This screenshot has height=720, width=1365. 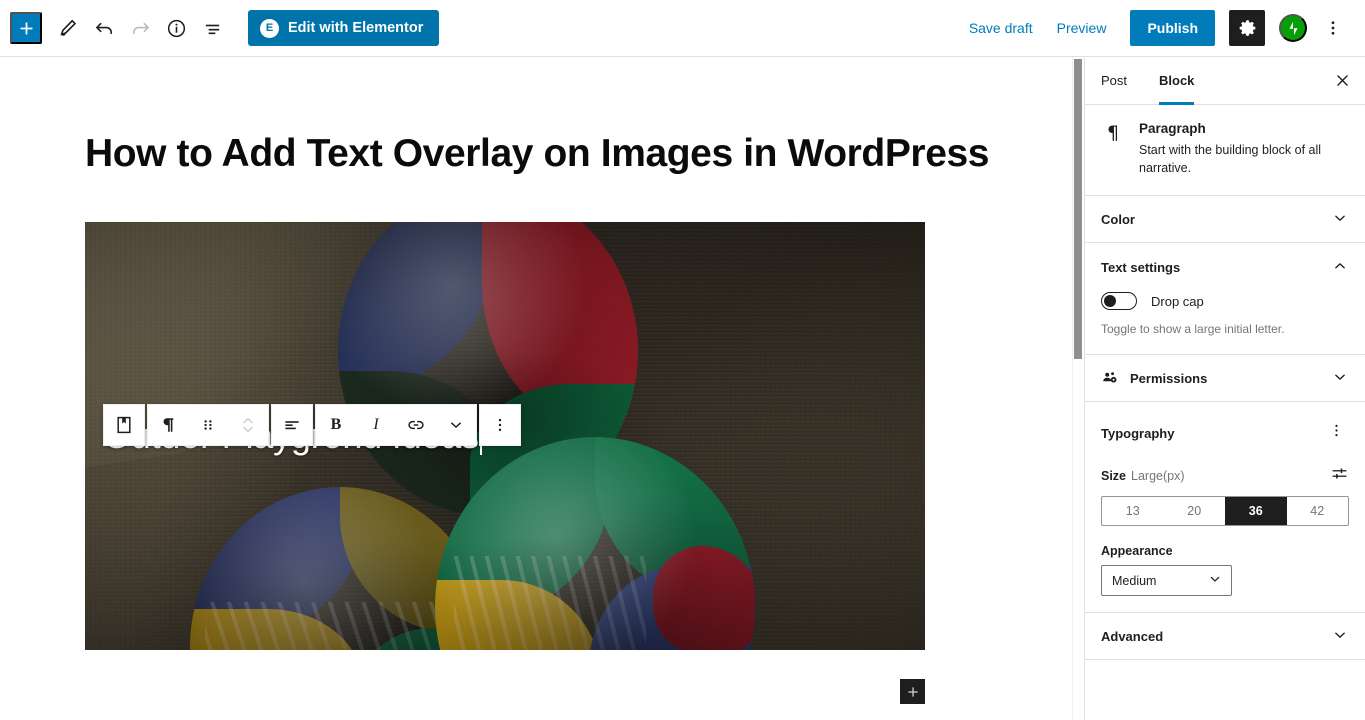 What do you see at coordinates (1114, 80) in the screenshot?
I see `tab-post: Post` at bounding box center [1114, 80].